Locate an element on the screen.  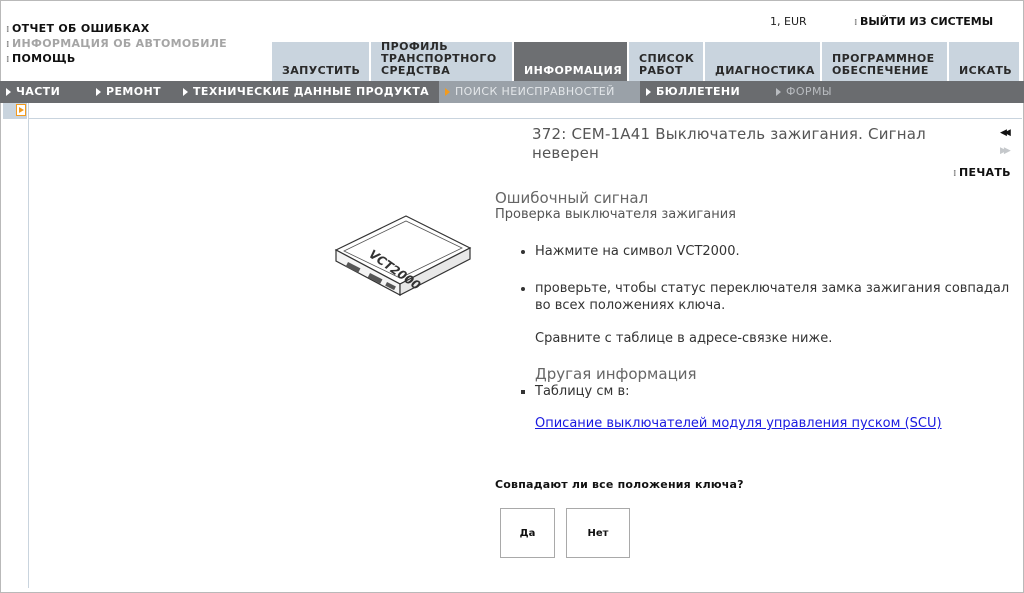
next-page-icon: ▶▶ is located at coordinates (1005, 151).